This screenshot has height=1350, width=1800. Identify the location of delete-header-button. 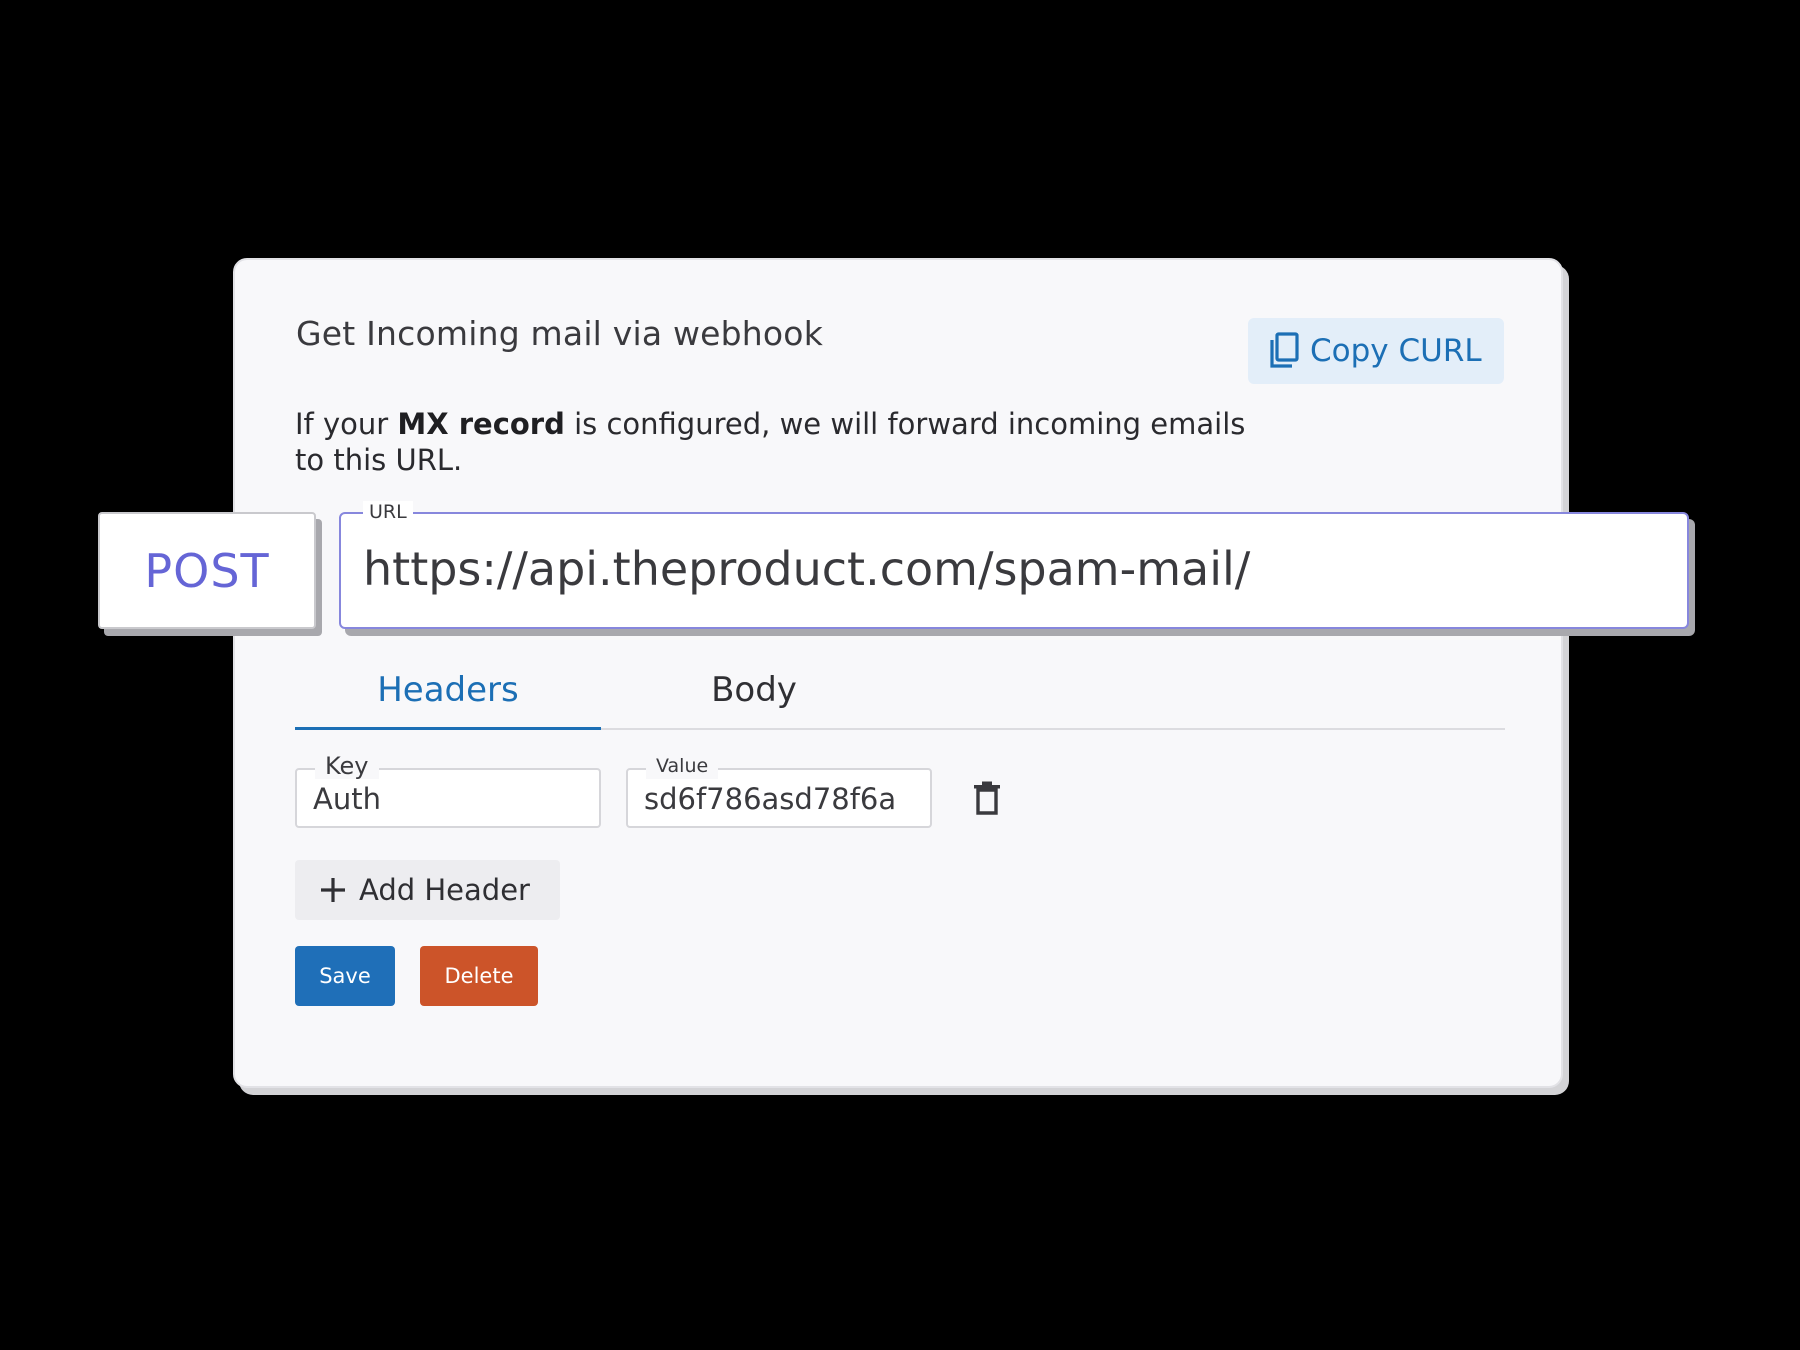
(987, 798).